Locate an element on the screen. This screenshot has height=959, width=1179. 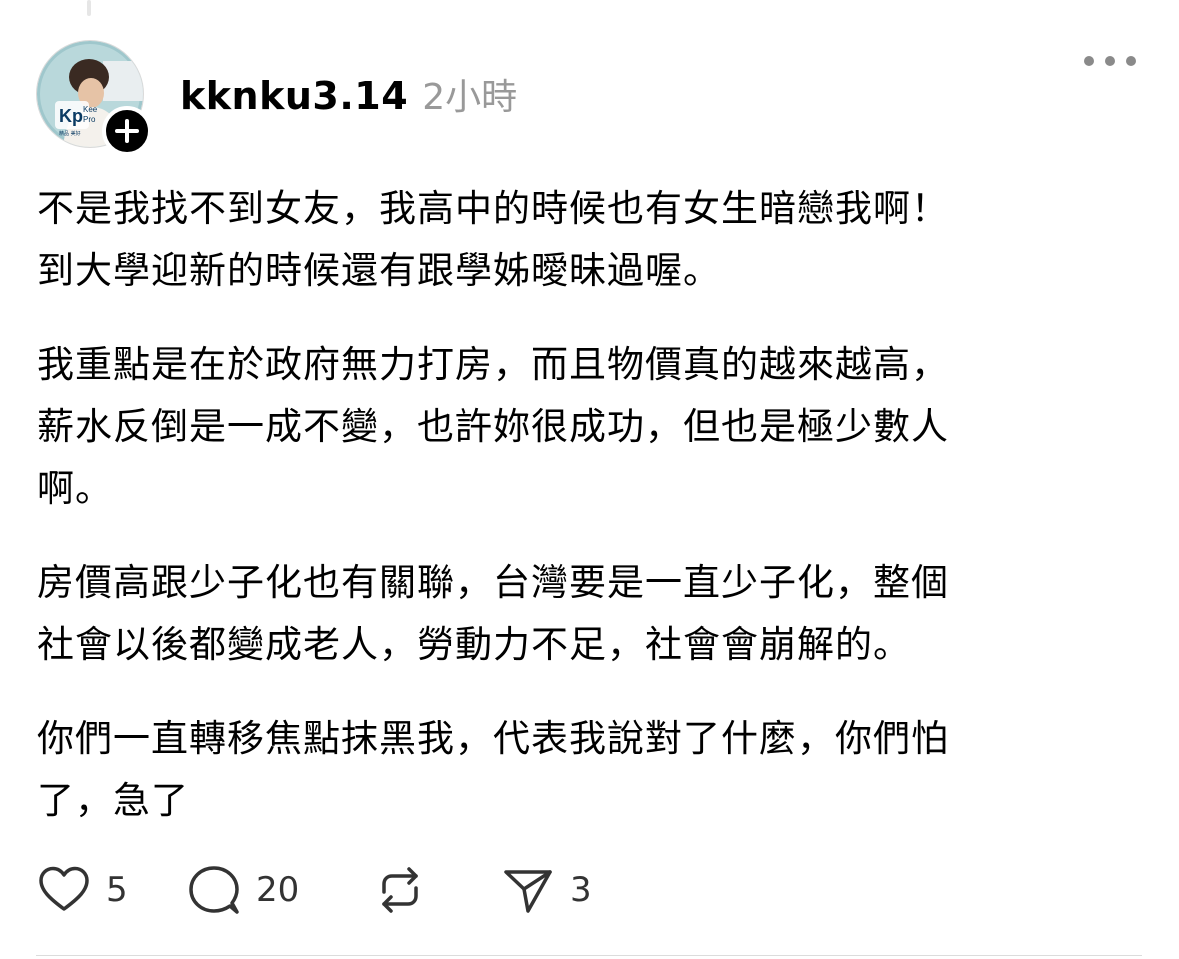
follow-button is located at coordinates (127, 131).